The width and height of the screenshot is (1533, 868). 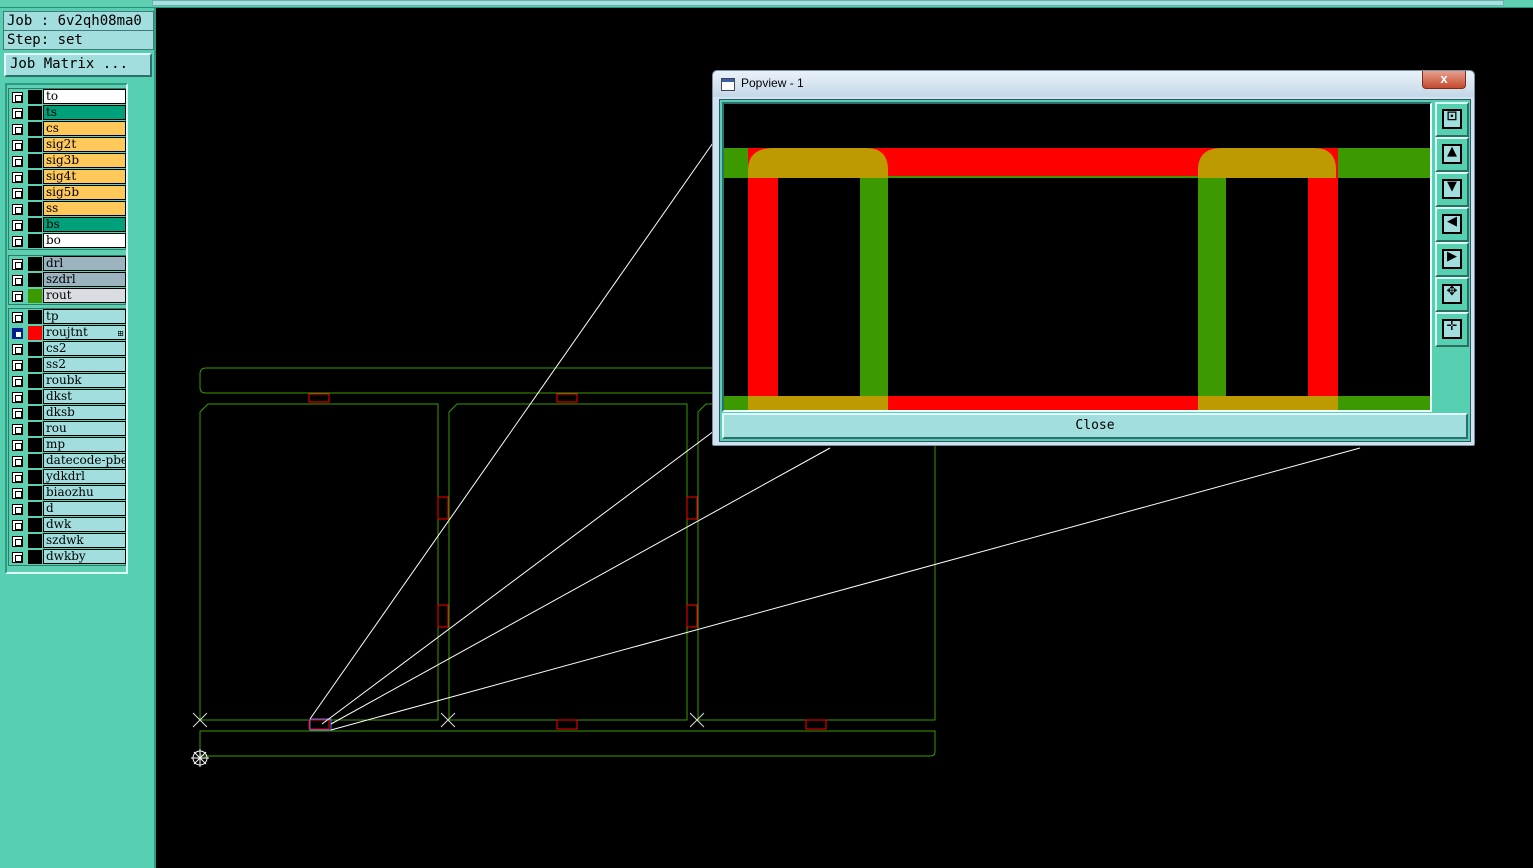 I want to click on layer-name: ydkdrl, so click(x=84, y=476).